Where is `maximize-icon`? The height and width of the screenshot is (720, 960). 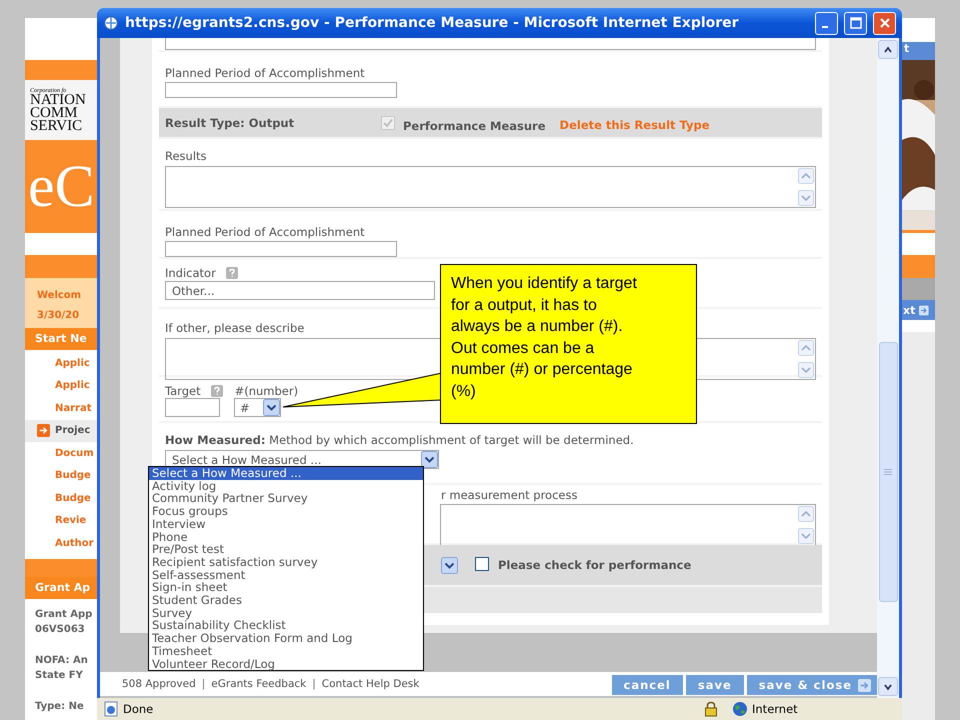 maximize-icon is located at coordinates (856, 23).